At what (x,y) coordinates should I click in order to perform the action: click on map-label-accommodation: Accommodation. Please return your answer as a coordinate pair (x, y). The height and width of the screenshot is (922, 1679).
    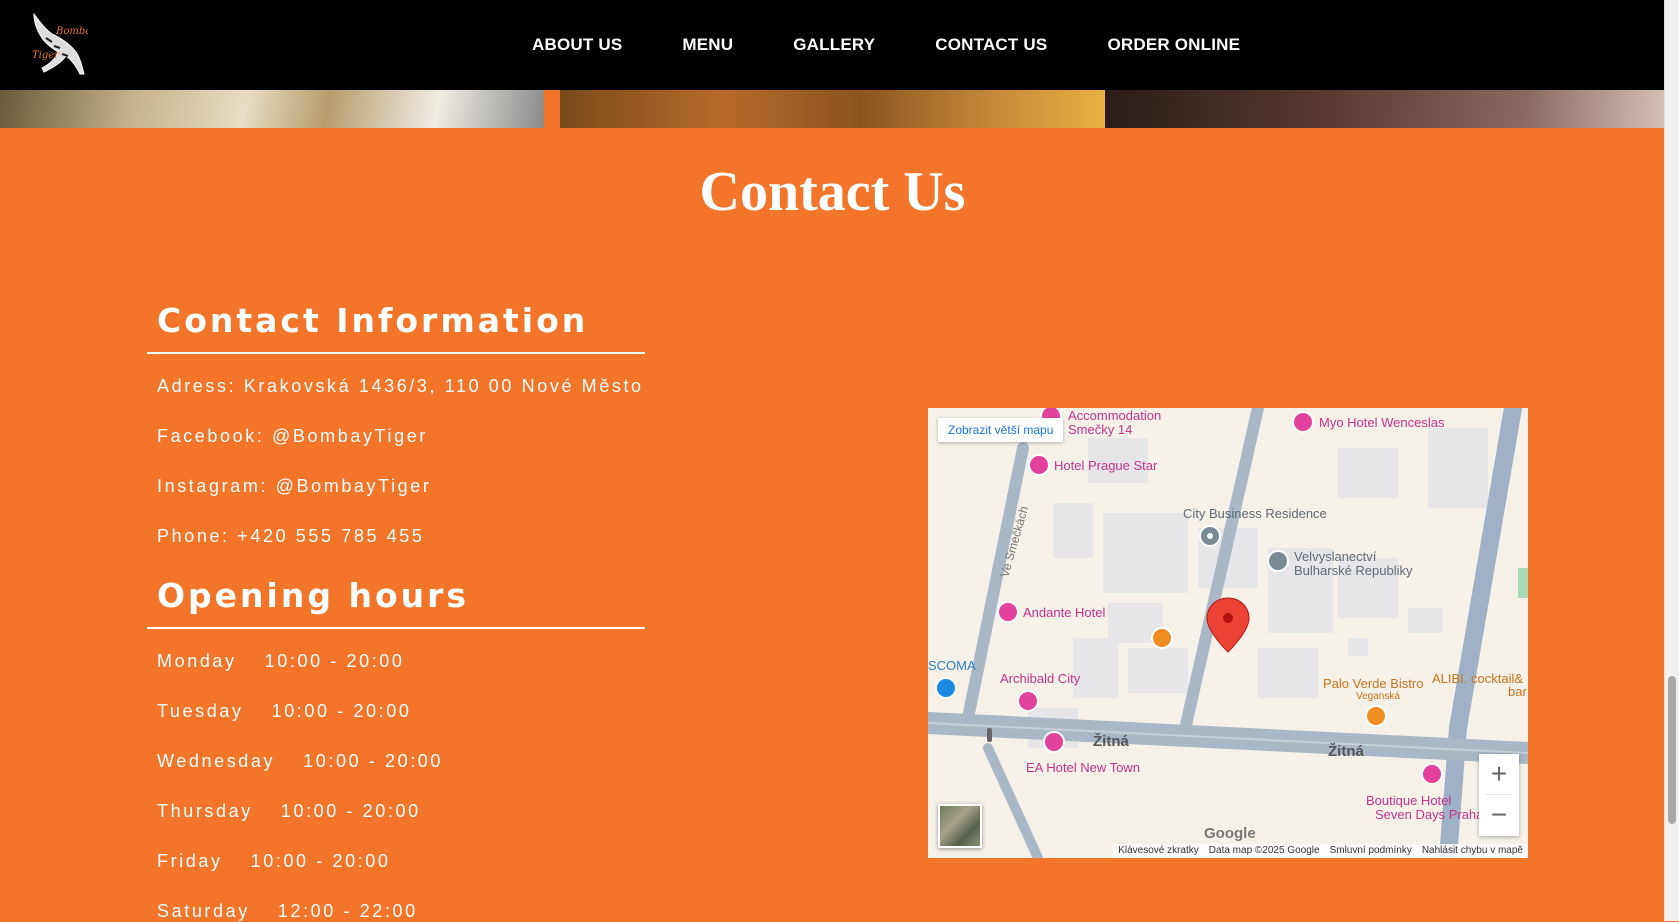
    Looking at the image, I should click on (1114, 415).